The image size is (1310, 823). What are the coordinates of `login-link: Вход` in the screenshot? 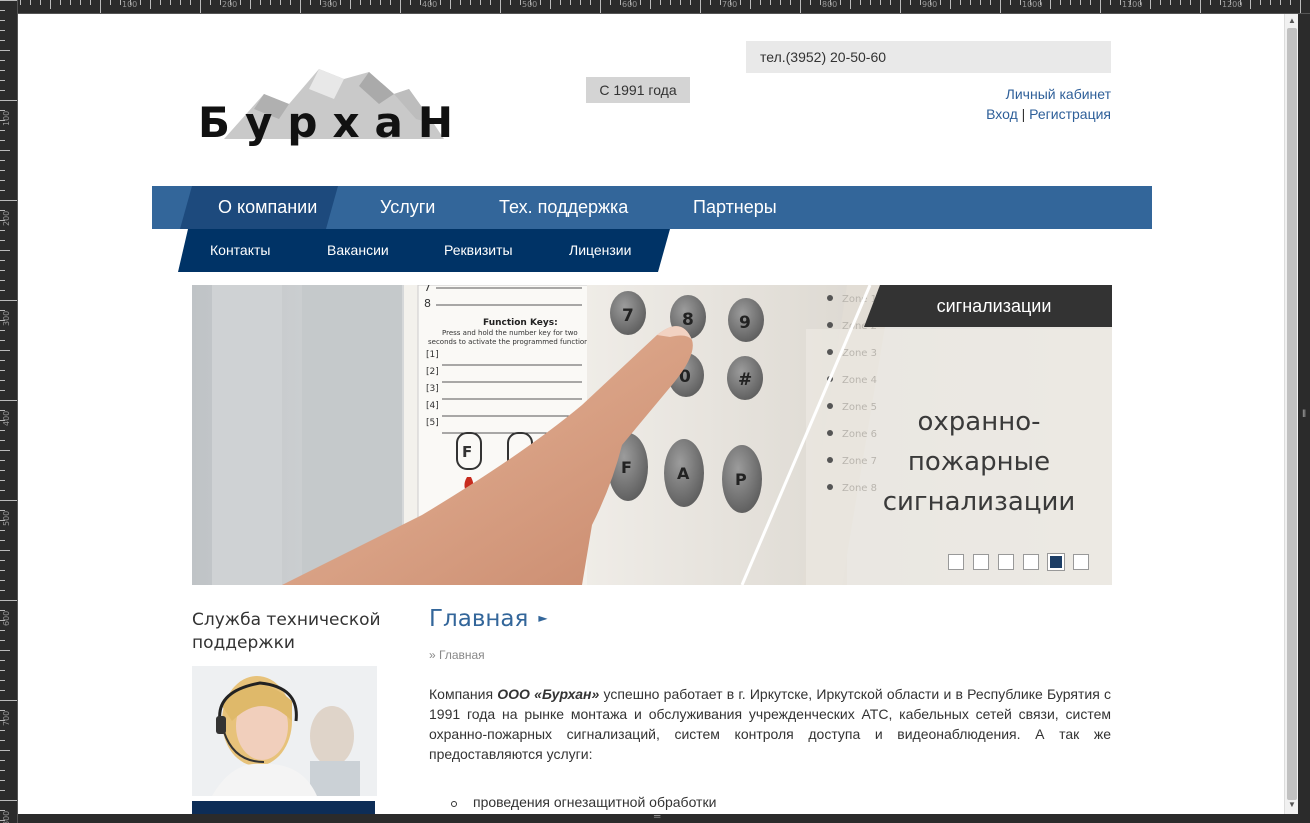 It's located at (1002, 114).